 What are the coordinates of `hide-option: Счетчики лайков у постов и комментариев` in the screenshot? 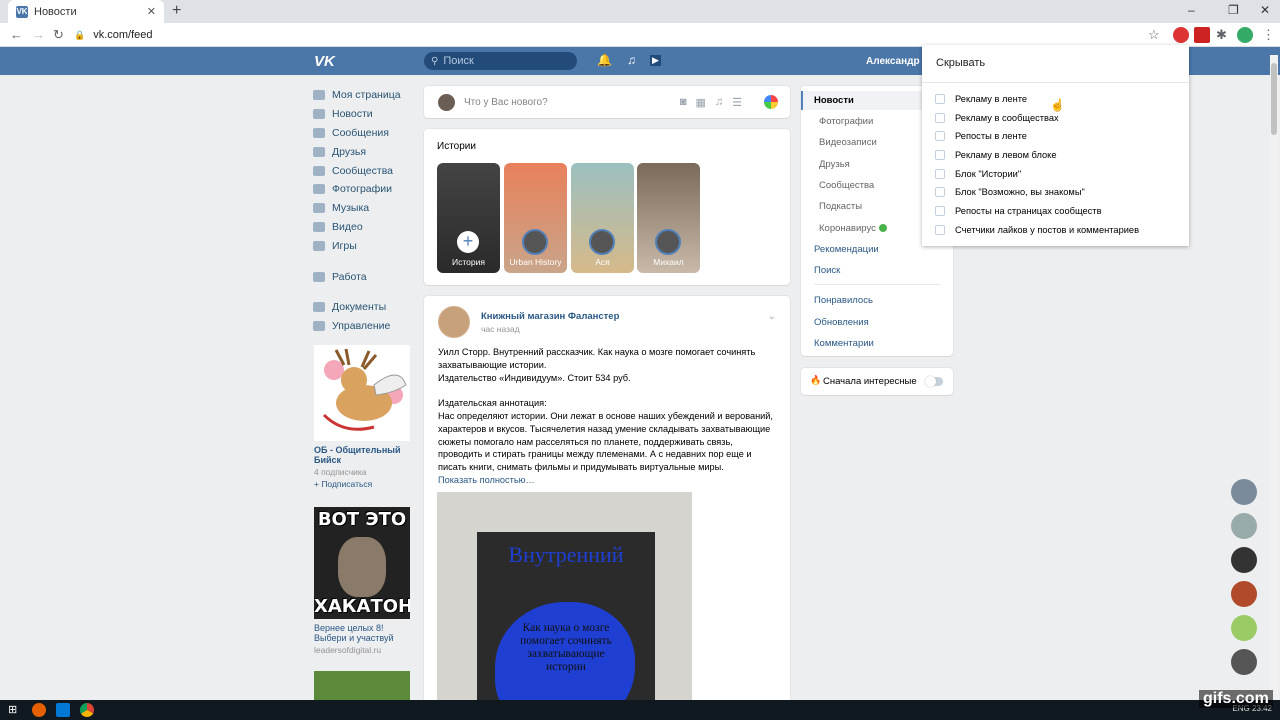 It's located at (1037, 230).